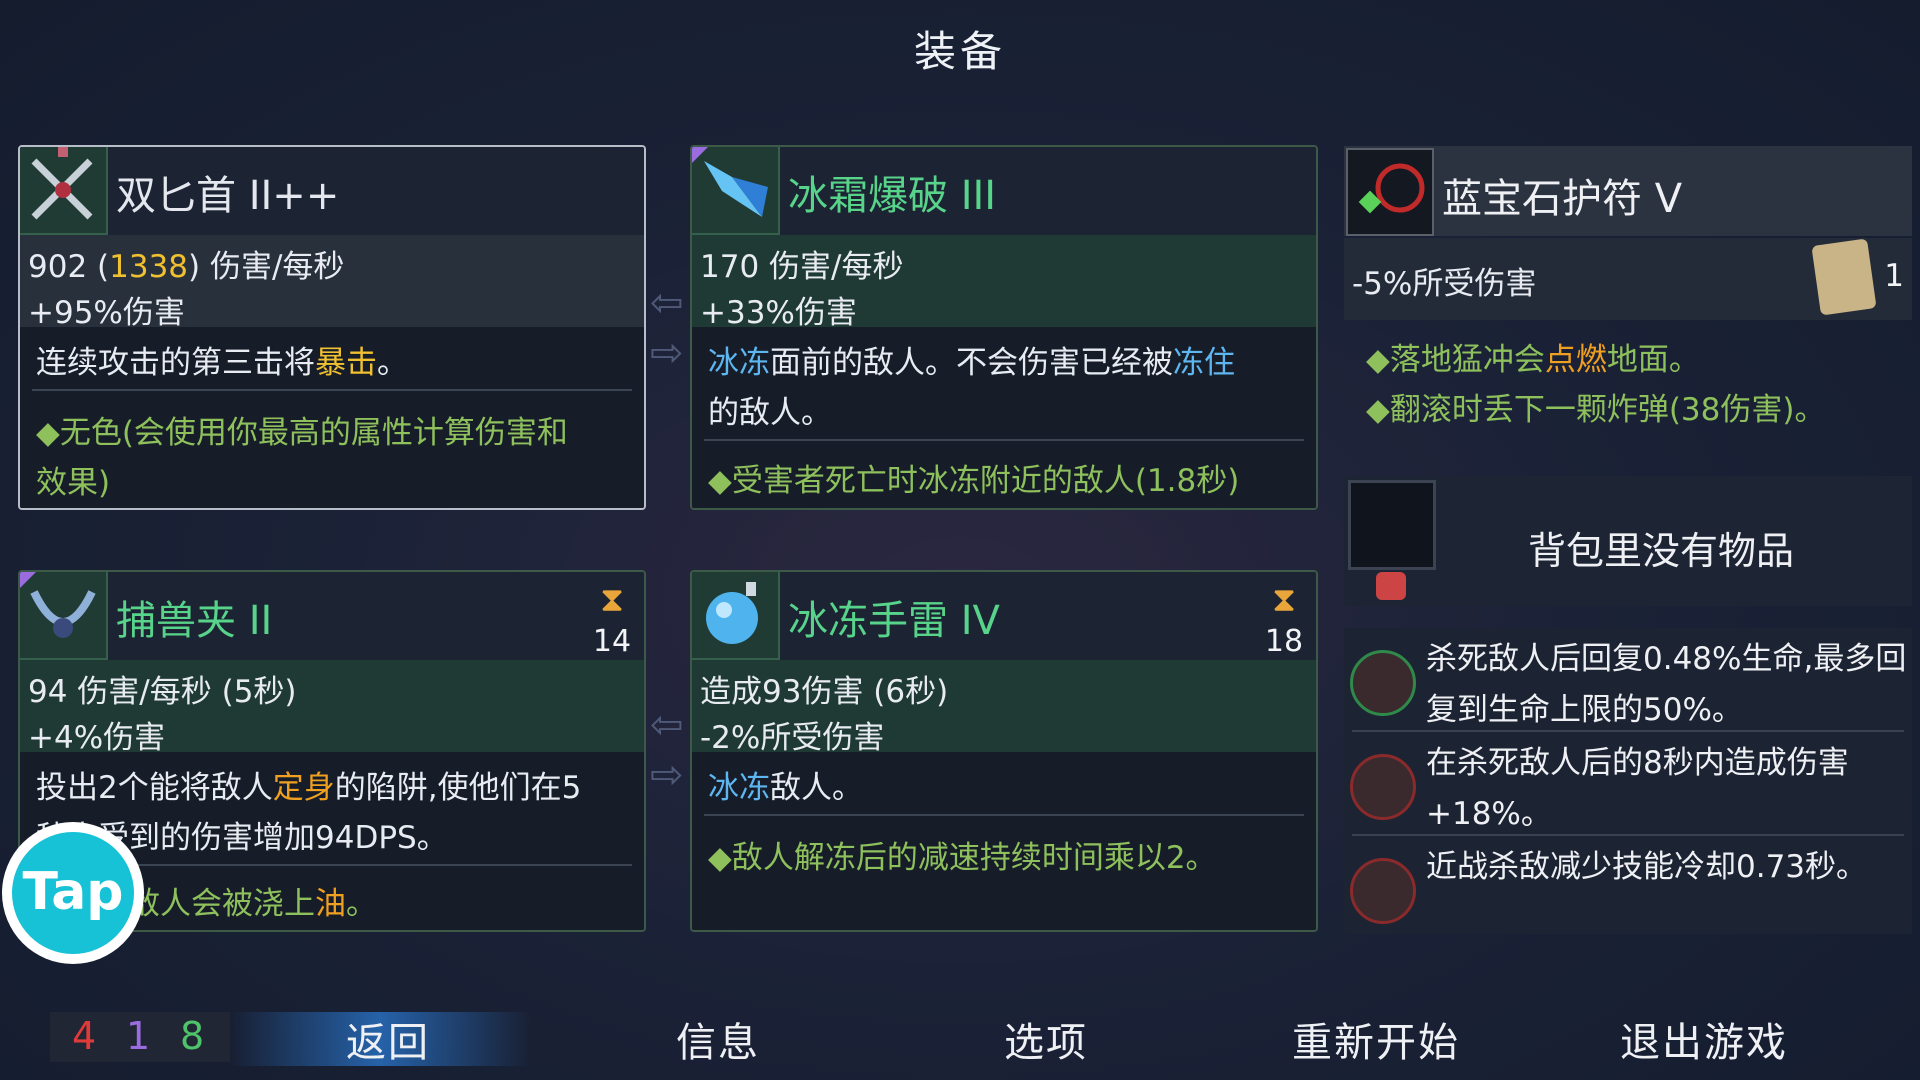 The image size is (1920, 1080). Describe the element at coordinates (792, 738) in the screenshot. I see `defense-bonus: -2%所受伤害` at that location.